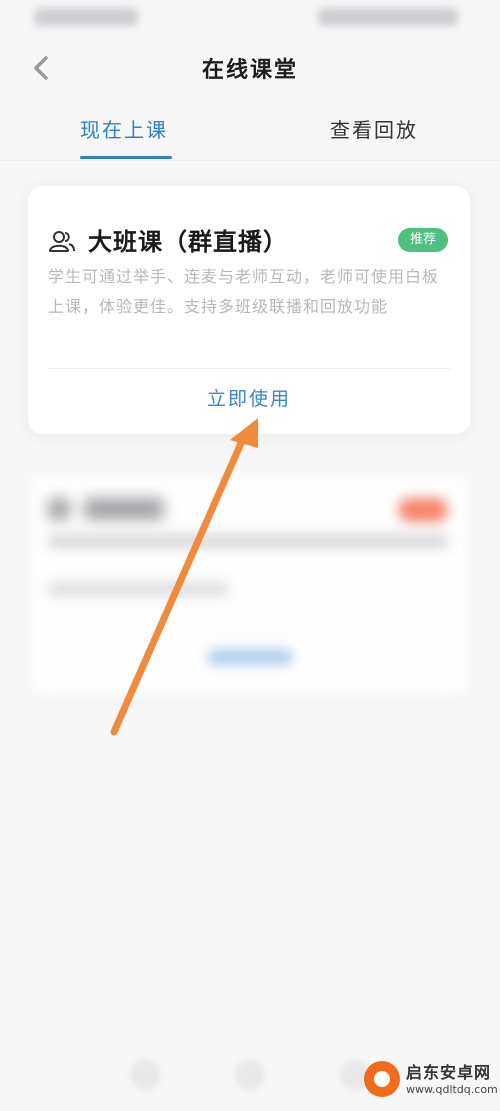  I want to click on watermark-name: 启东安卓网, so click(449, 1072).